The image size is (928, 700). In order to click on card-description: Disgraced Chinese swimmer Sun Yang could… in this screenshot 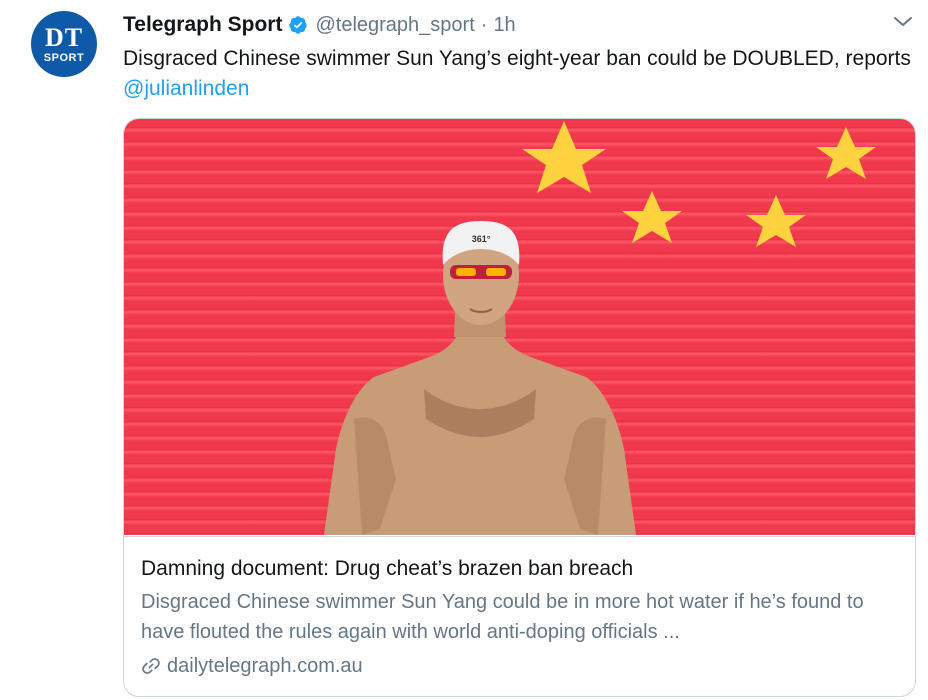, I will do `click(502, 617)`.